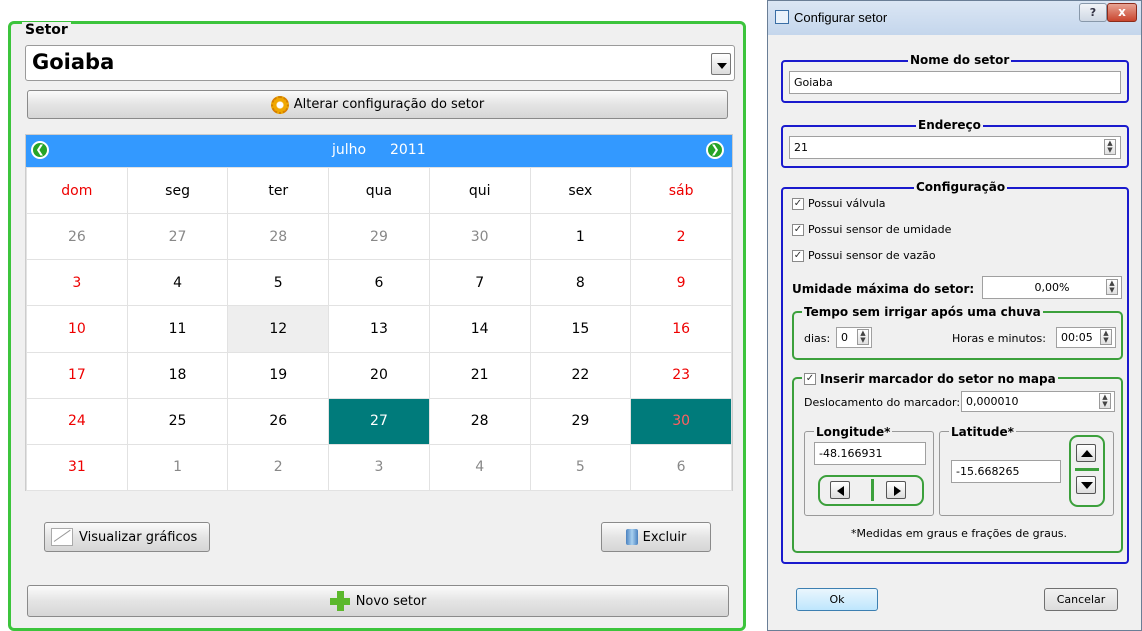 This screenshot has width=1142, height=631. Describe the element at coordinates (380, 63) in the screenshot. I see `setor-select: Goiaba` at that location.